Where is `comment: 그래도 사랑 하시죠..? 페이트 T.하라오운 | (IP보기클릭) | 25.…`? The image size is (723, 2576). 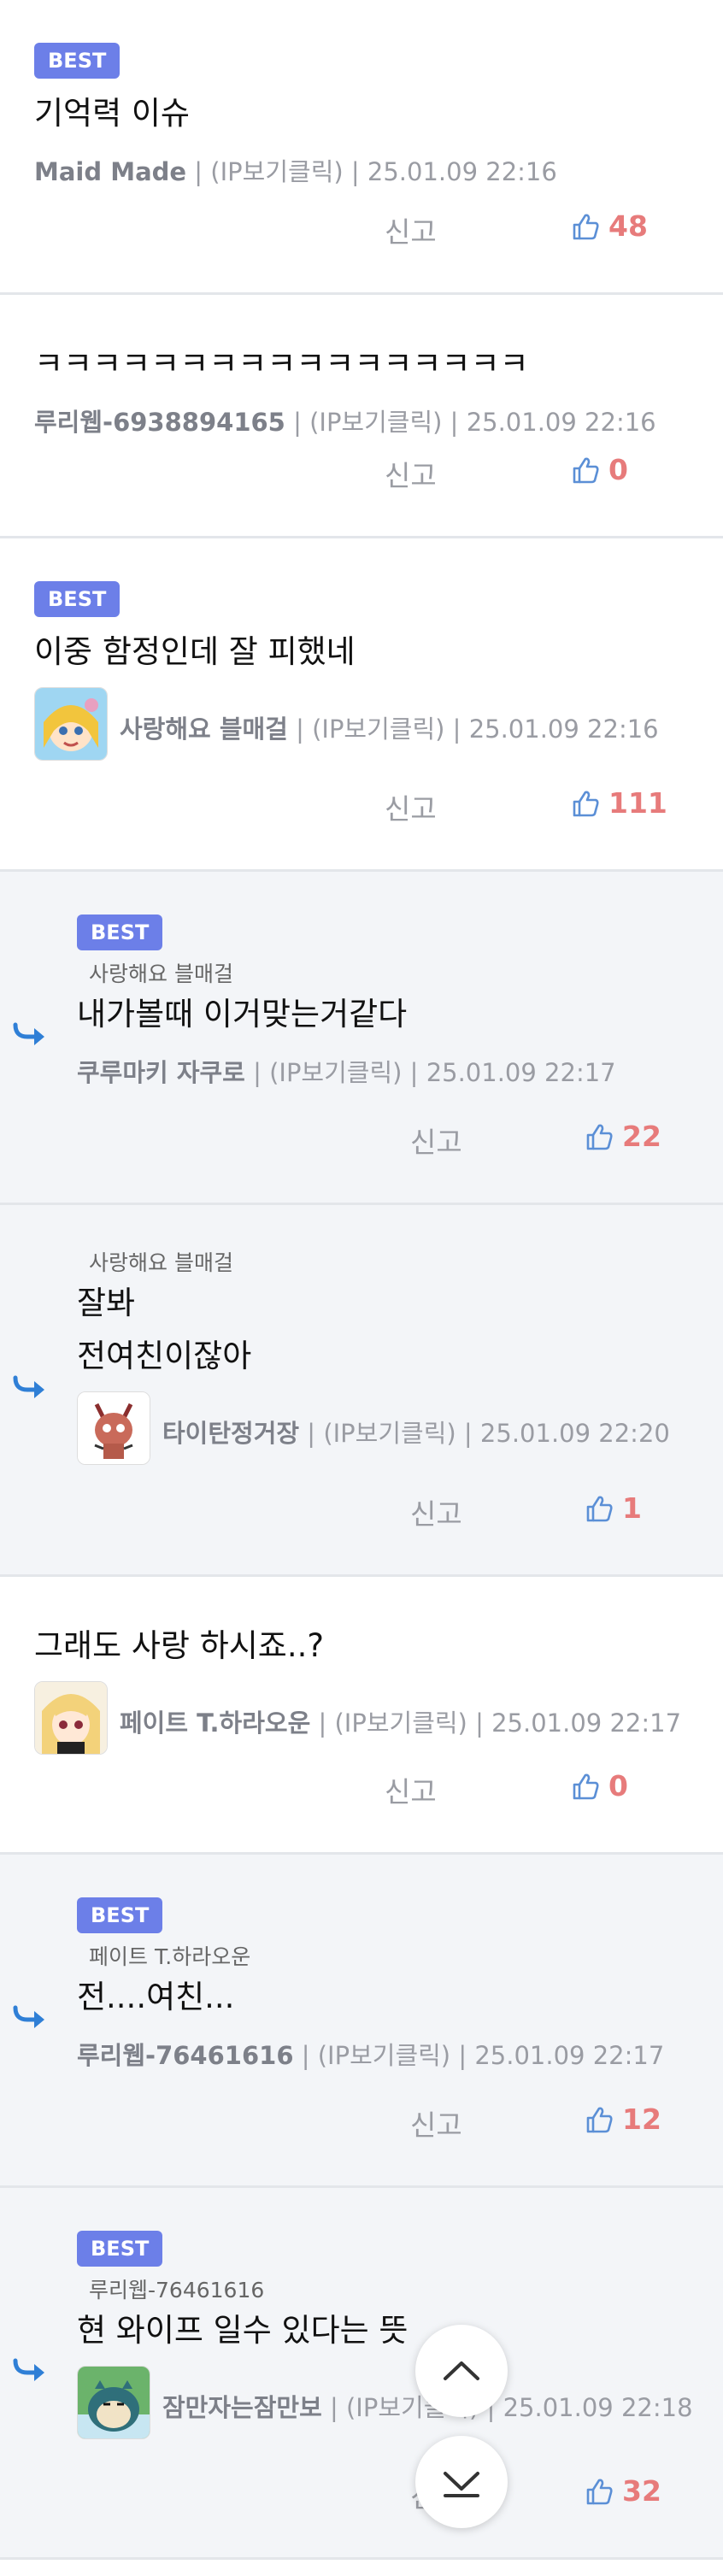 comment: 그래도 사랑 하시죠..? 페이트 T.하라오운 | (IP보기클릭) | 25.… is located at coordinates (361, 1716).